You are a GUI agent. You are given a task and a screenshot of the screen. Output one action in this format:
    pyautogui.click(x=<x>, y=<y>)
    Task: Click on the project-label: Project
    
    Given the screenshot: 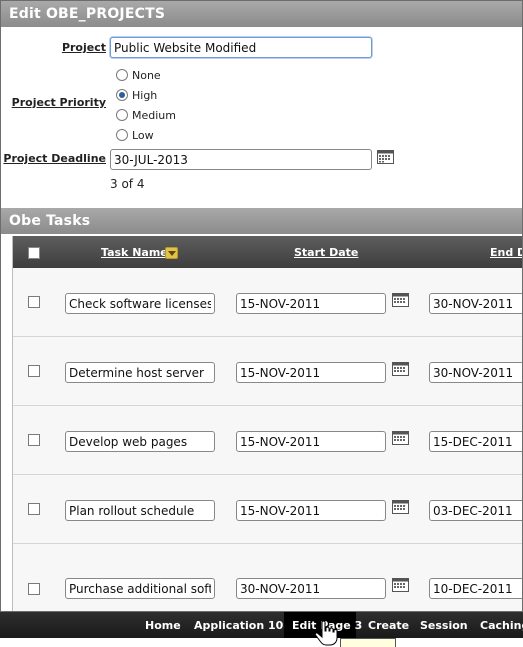 What is the action you would take?
    pyautogui.click(x=73, y=47)
    